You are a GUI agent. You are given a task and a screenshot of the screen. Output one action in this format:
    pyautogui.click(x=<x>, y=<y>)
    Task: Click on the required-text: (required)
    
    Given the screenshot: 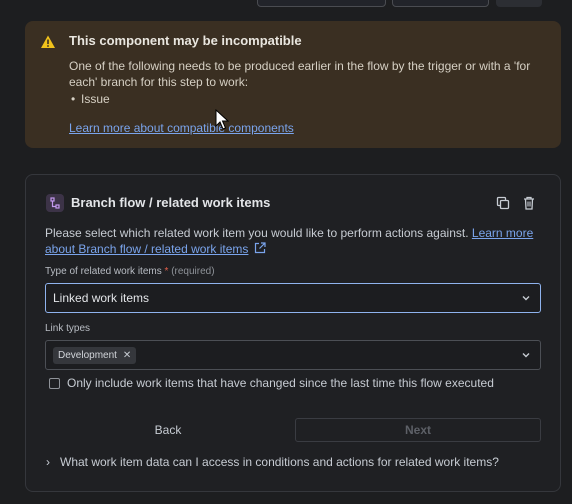 What is the action you would take?
    pyautogui.click(x=193, y=271)
    